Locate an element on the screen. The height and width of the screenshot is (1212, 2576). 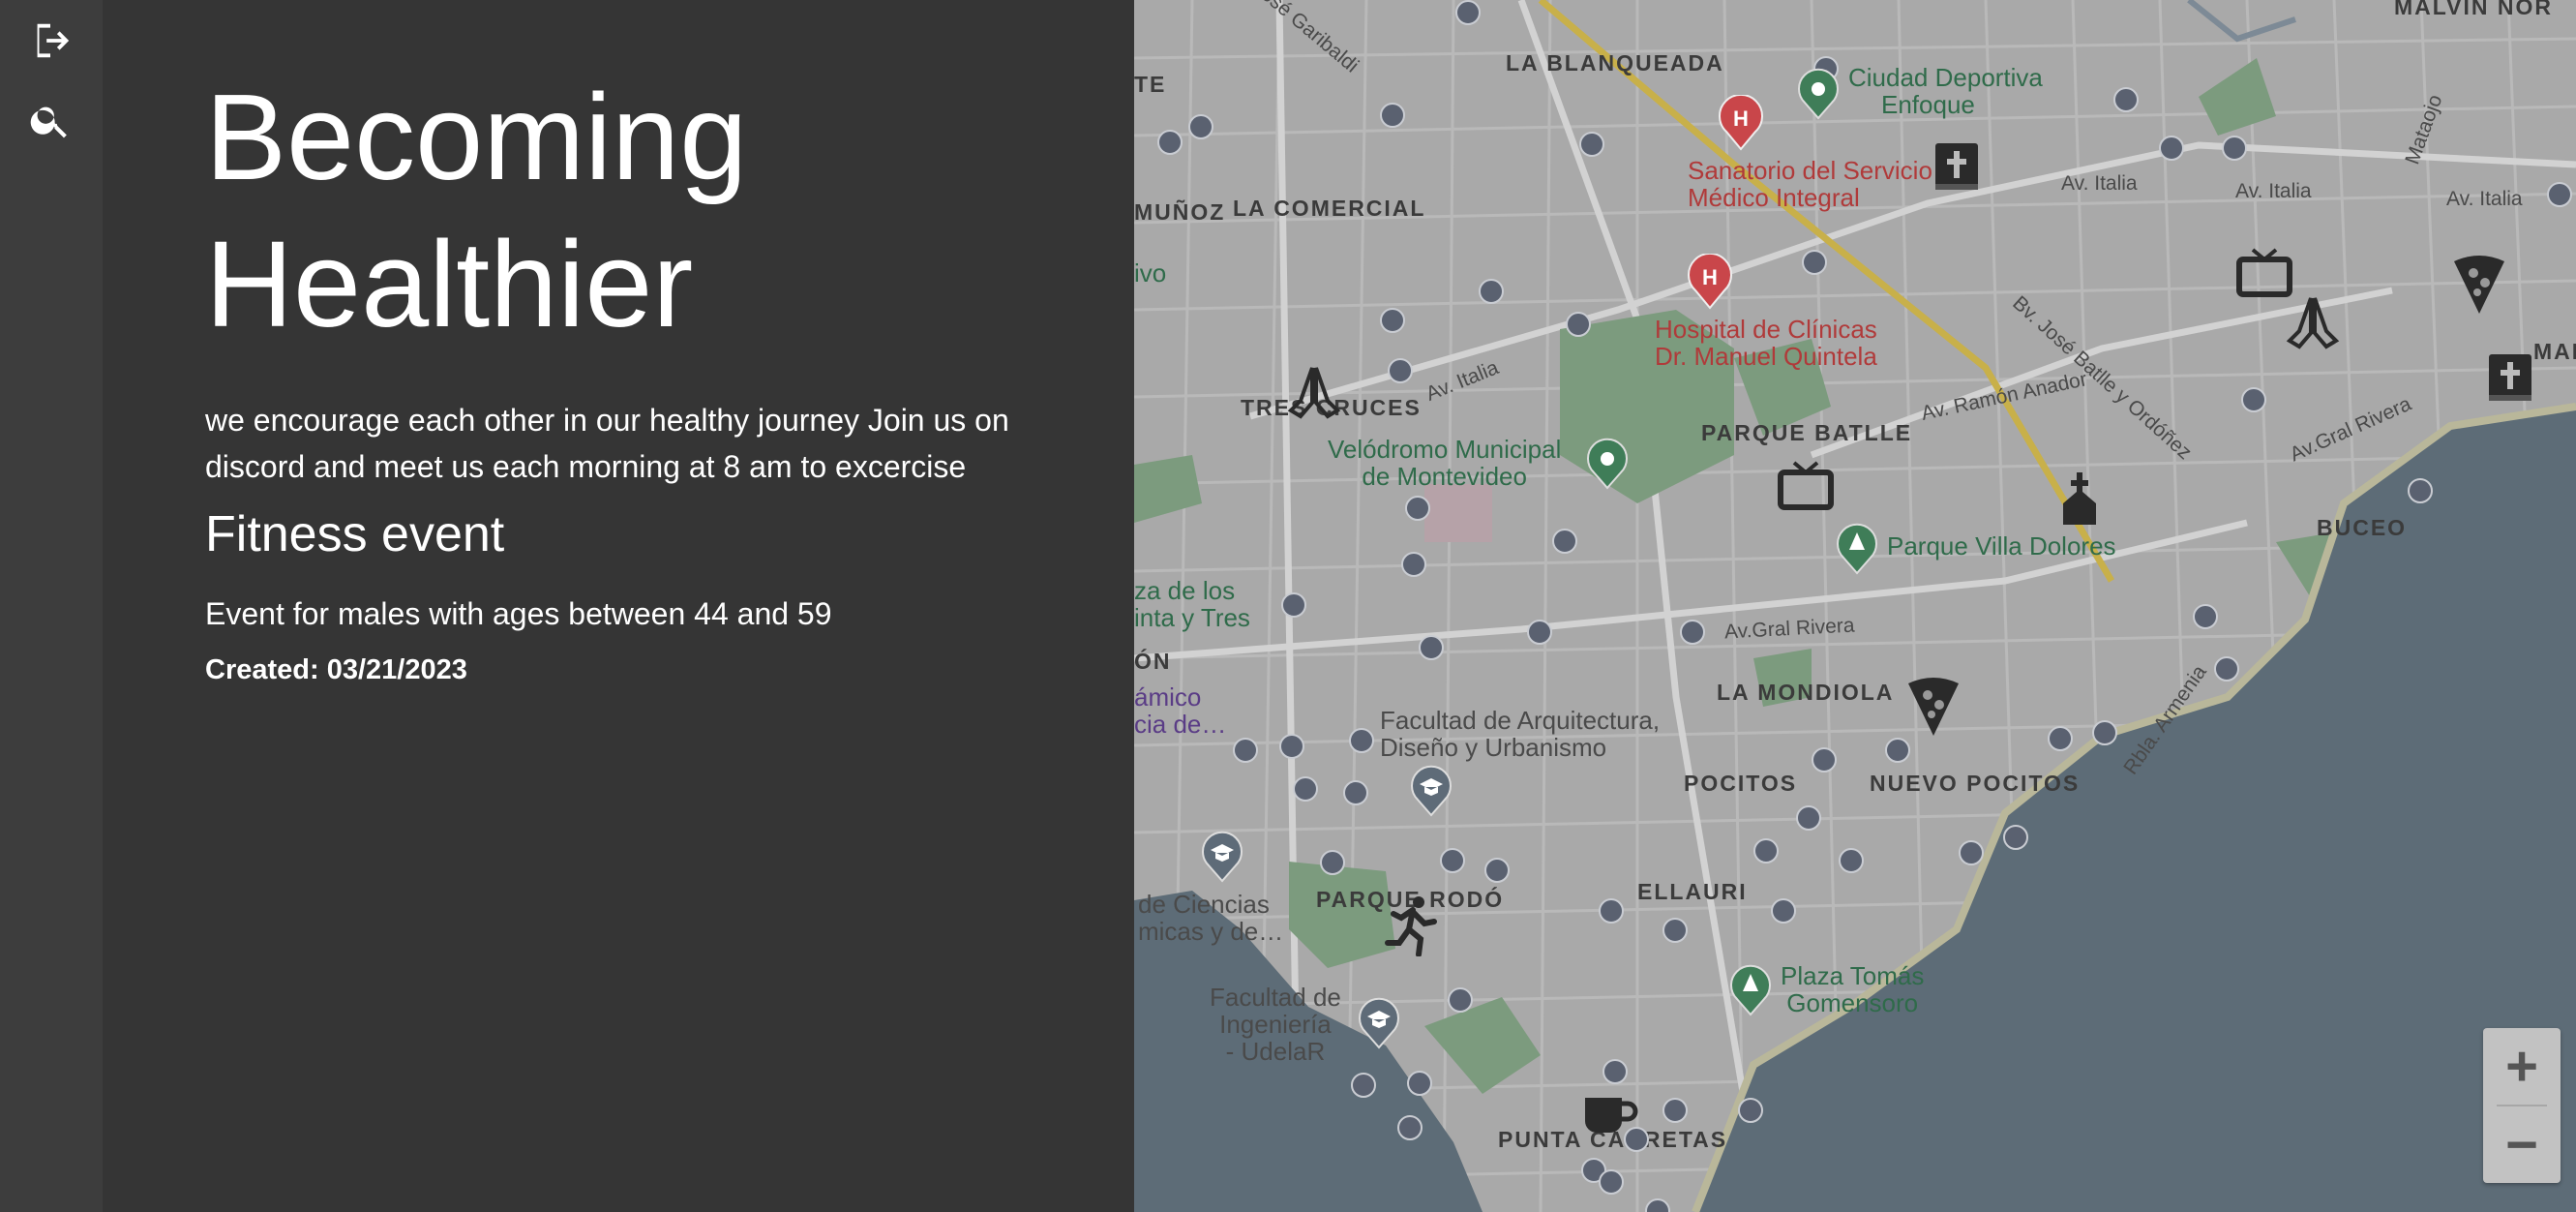
zoom-in-button: + is located at coordinates (2522, 1066).